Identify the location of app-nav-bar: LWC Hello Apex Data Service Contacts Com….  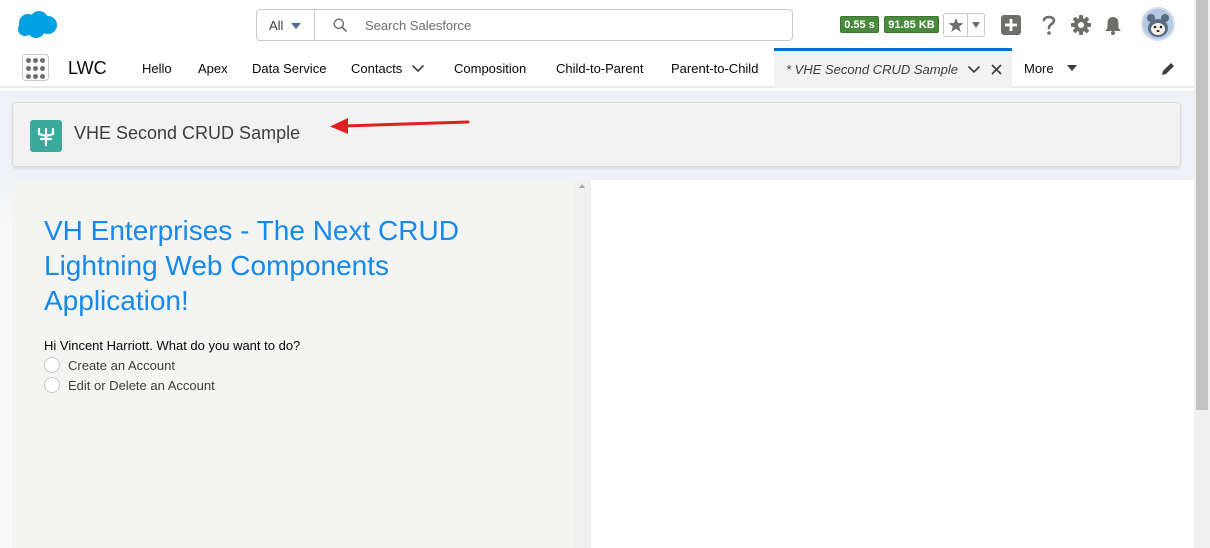
(597, 68).